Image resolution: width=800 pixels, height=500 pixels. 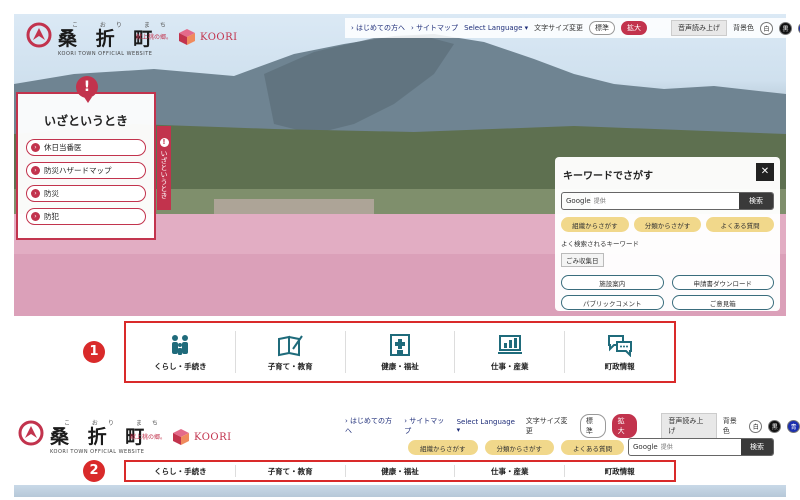 I want to click on opinion-box-link: ご意見箱, so click(x=722, y=302).